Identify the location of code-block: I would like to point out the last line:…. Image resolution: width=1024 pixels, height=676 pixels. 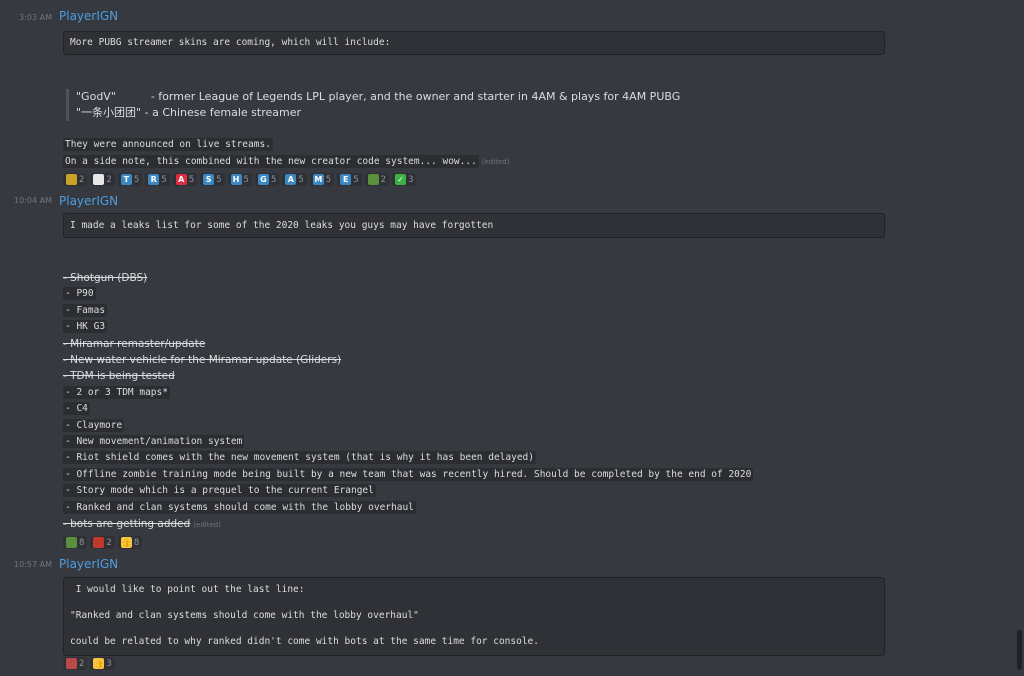
(474, 616).